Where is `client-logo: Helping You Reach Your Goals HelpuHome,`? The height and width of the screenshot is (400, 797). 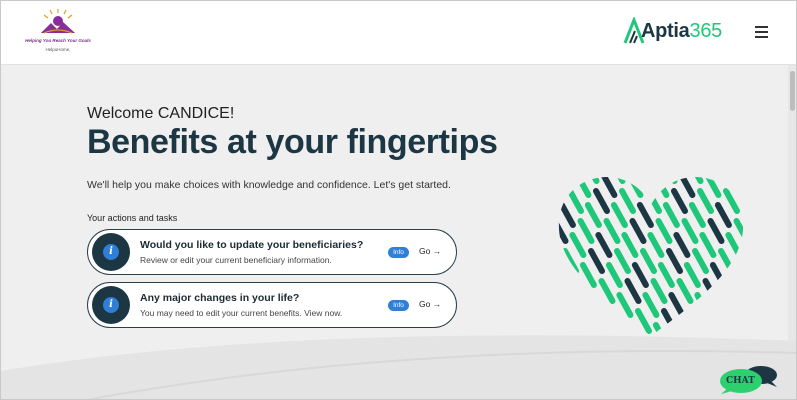 client-logo: Helping You Reach Your Goals HelpuHome, is located at coordinates (58, 34).